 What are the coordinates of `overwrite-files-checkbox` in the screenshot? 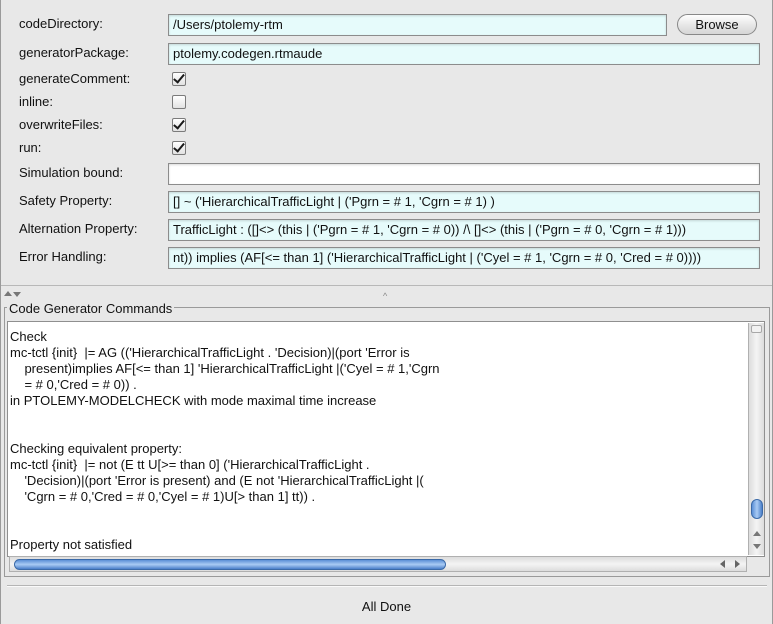 It's located at (179, 125).